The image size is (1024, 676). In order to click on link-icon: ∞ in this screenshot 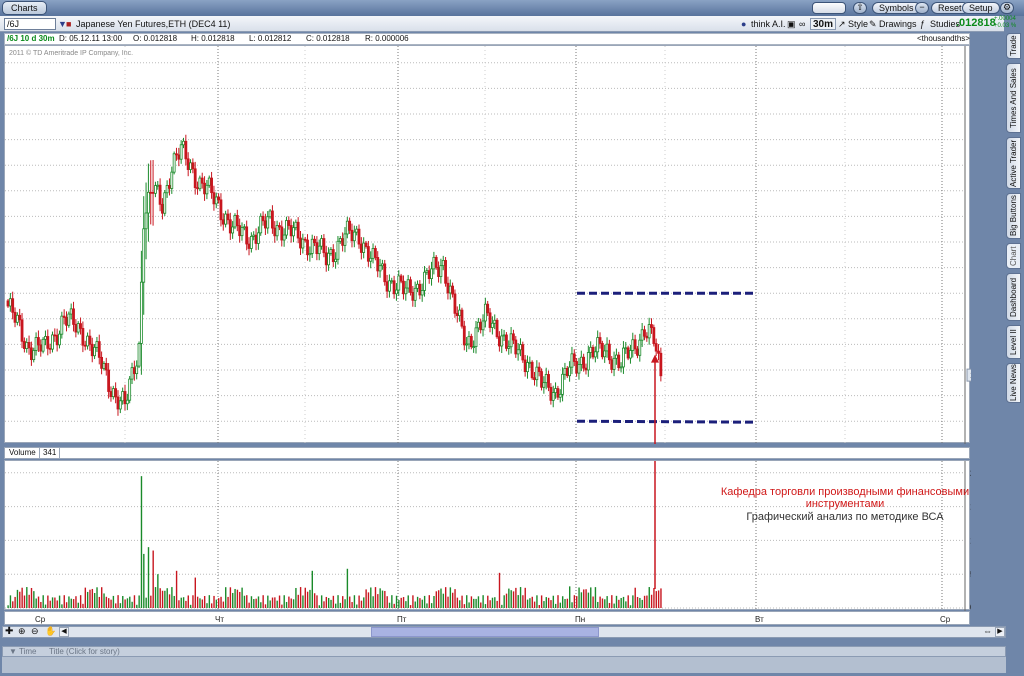, I will do `click(802, 24)`.